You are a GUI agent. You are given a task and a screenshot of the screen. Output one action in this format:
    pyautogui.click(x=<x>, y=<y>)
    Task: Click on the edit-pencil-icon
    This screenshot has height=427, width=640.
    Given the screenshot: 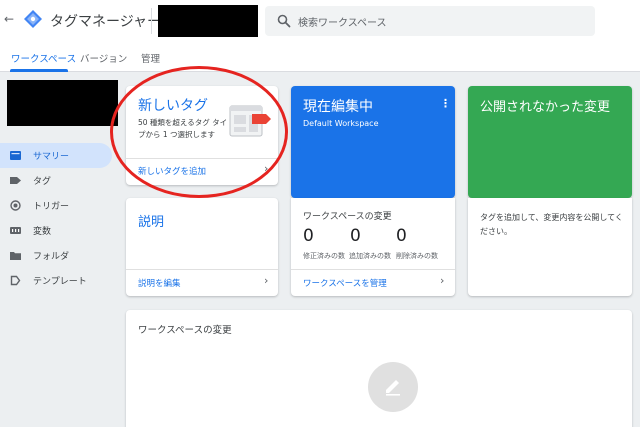 What is the action you would take?
    pyautogui.click(x=393, y=387)
    